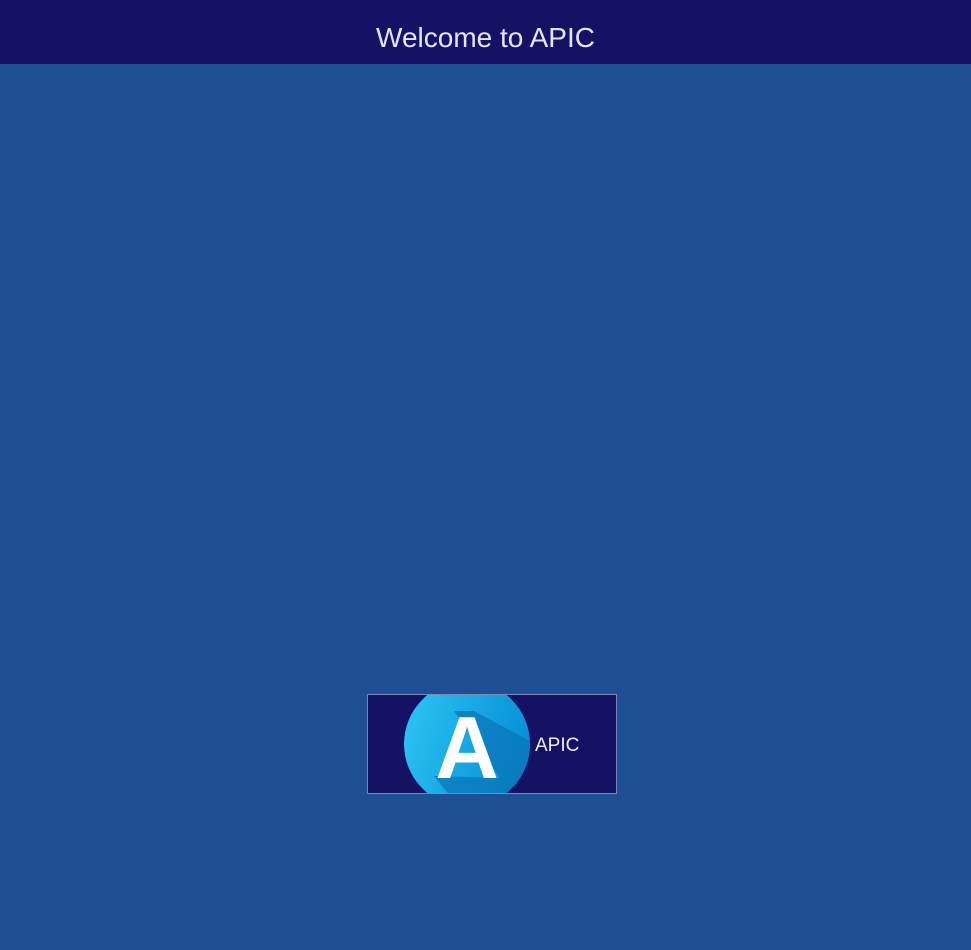  I want to click on app-tile-label: APIC, so click(557, 745).